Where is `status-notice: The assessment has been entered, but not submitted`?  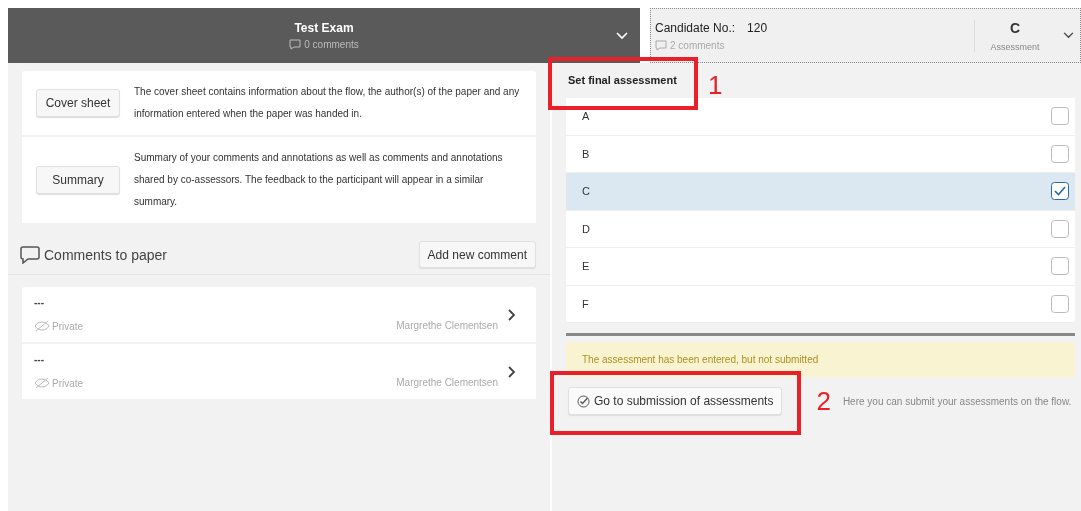
status-notice: The assessment has been entered, but not submitted is located at coordinates (820, 359).